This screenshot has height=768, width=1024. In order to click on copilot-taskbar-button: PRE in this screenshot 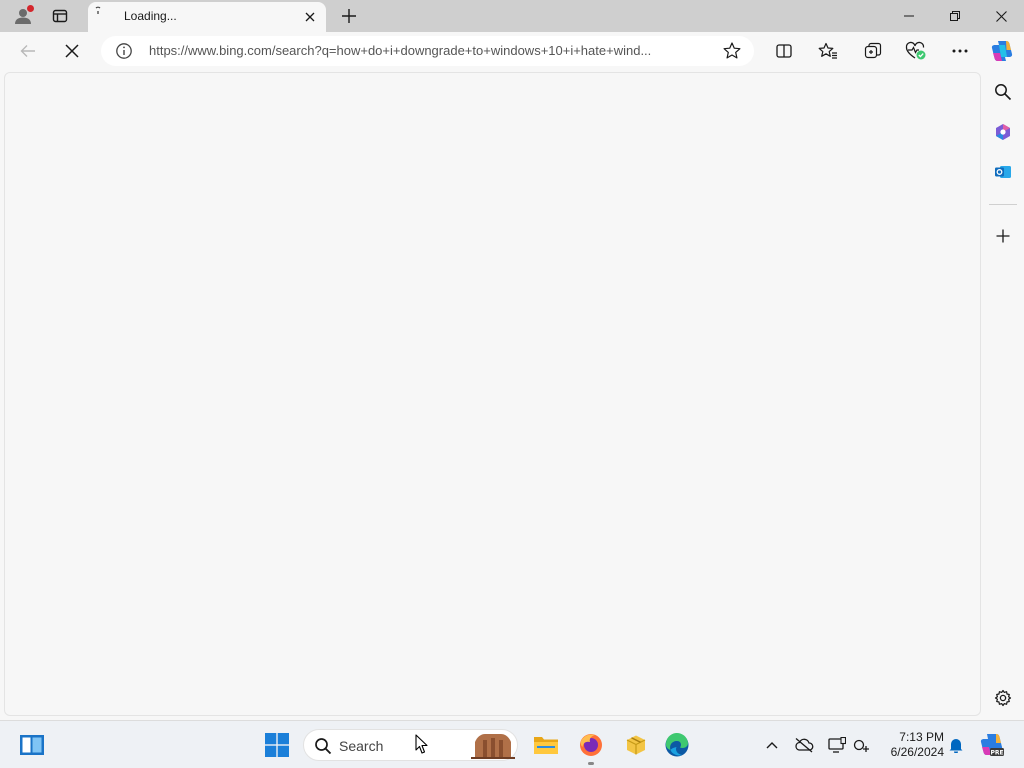, I will do `click(992, 745)`.